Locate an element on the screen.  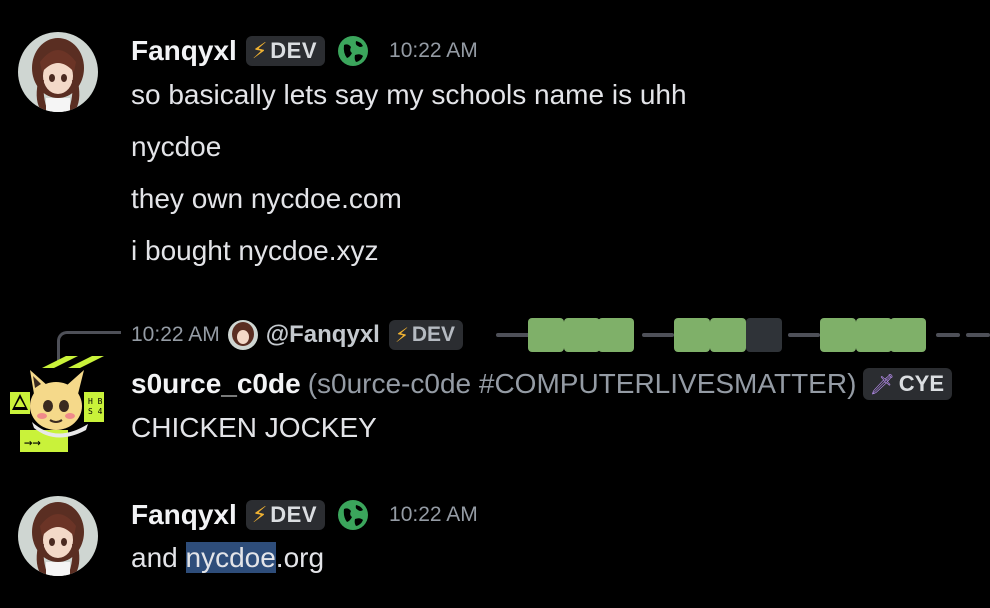
tag-label: CYE is located at coordinates (921, 383).